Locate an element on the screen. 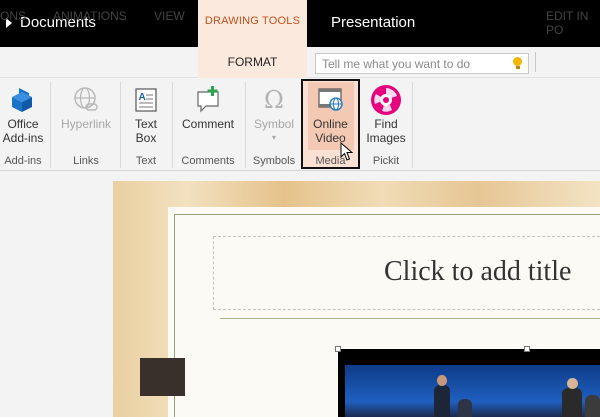 Image resolution: width=600 pixels, height=417 pixels. mouse-pointer-icon is located at coordinates (347, 151).